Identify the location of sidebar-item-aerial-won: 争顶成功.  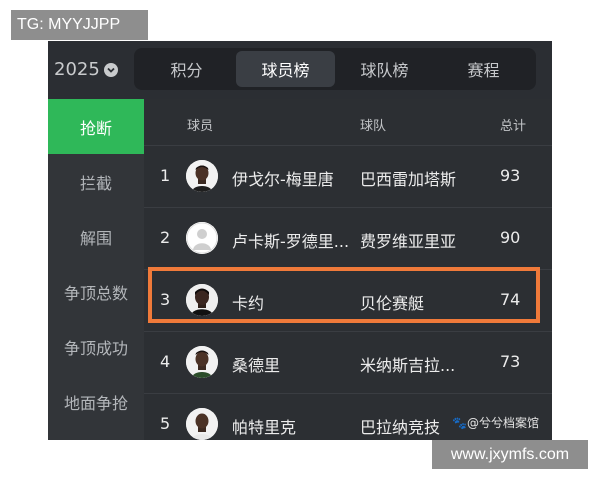
(96, 346).